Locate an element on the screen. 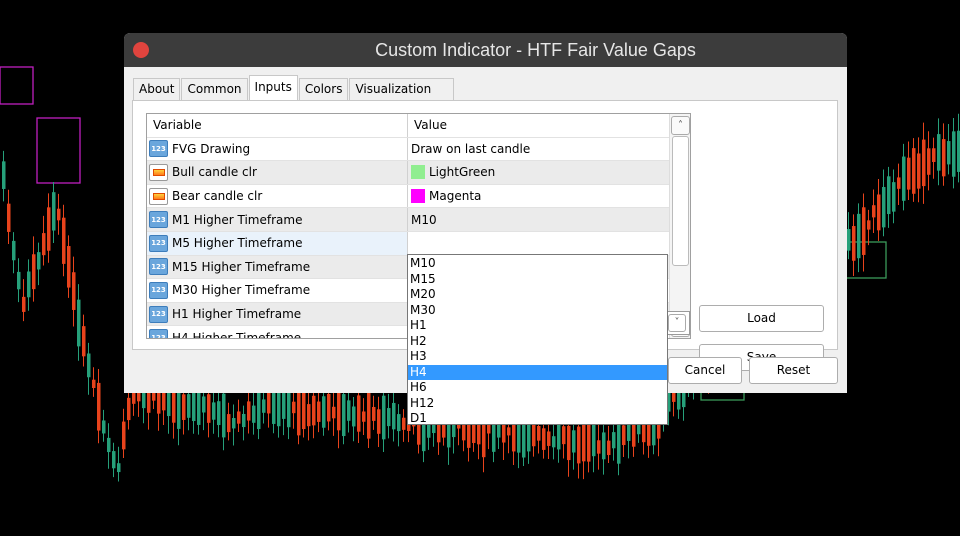 The image size is (960, 536). table-row: Bull candle clr LightGreen is located at coordinates (408, 173).